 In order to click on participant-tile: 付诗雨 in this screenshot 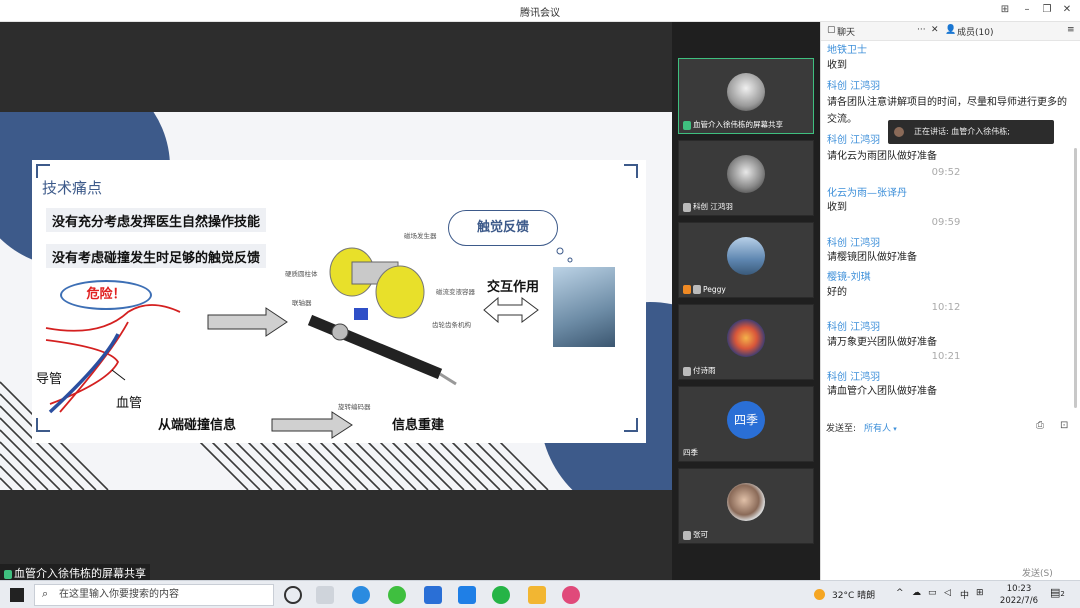, I will do `click(746, 342)`.